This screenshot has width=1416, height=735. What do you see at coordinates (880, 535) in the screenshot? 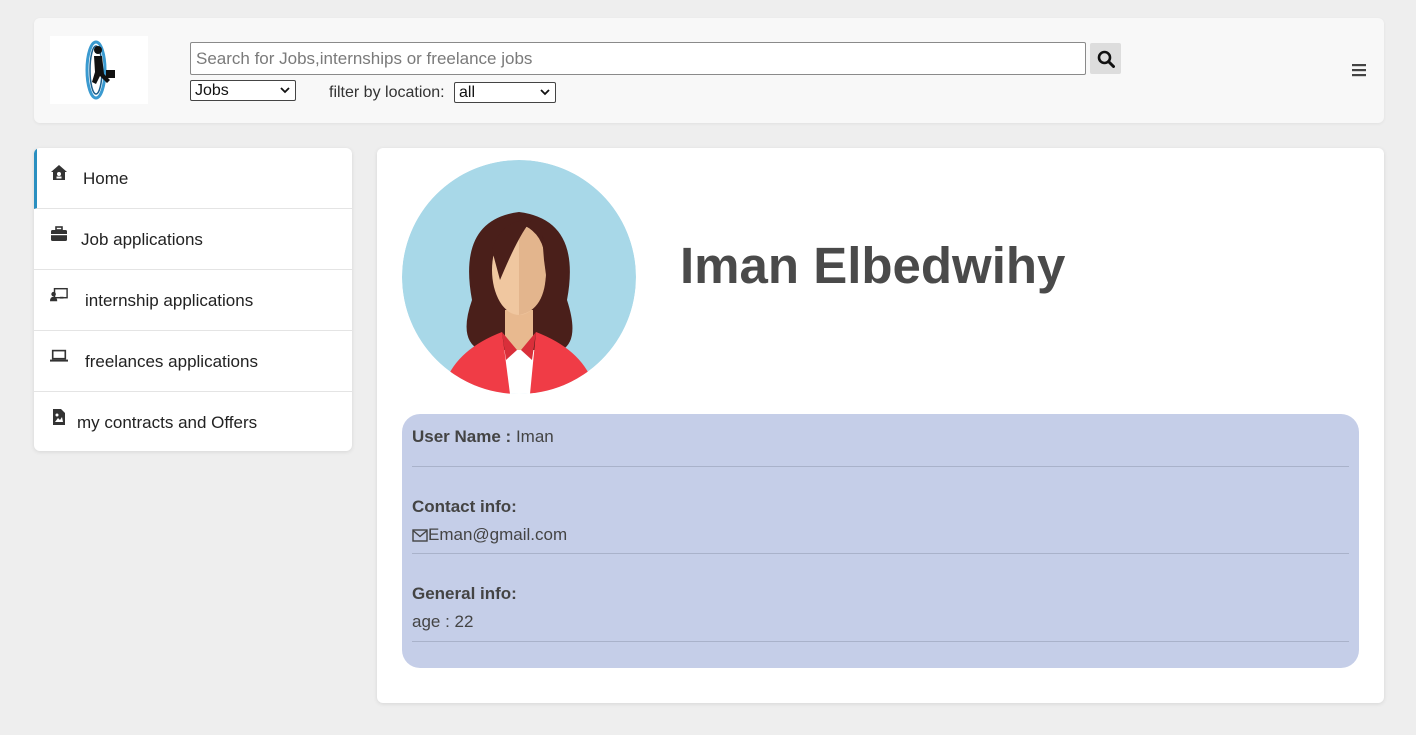
I see `email-line: Eman@gmail.com` at bounding box center [880, 535].